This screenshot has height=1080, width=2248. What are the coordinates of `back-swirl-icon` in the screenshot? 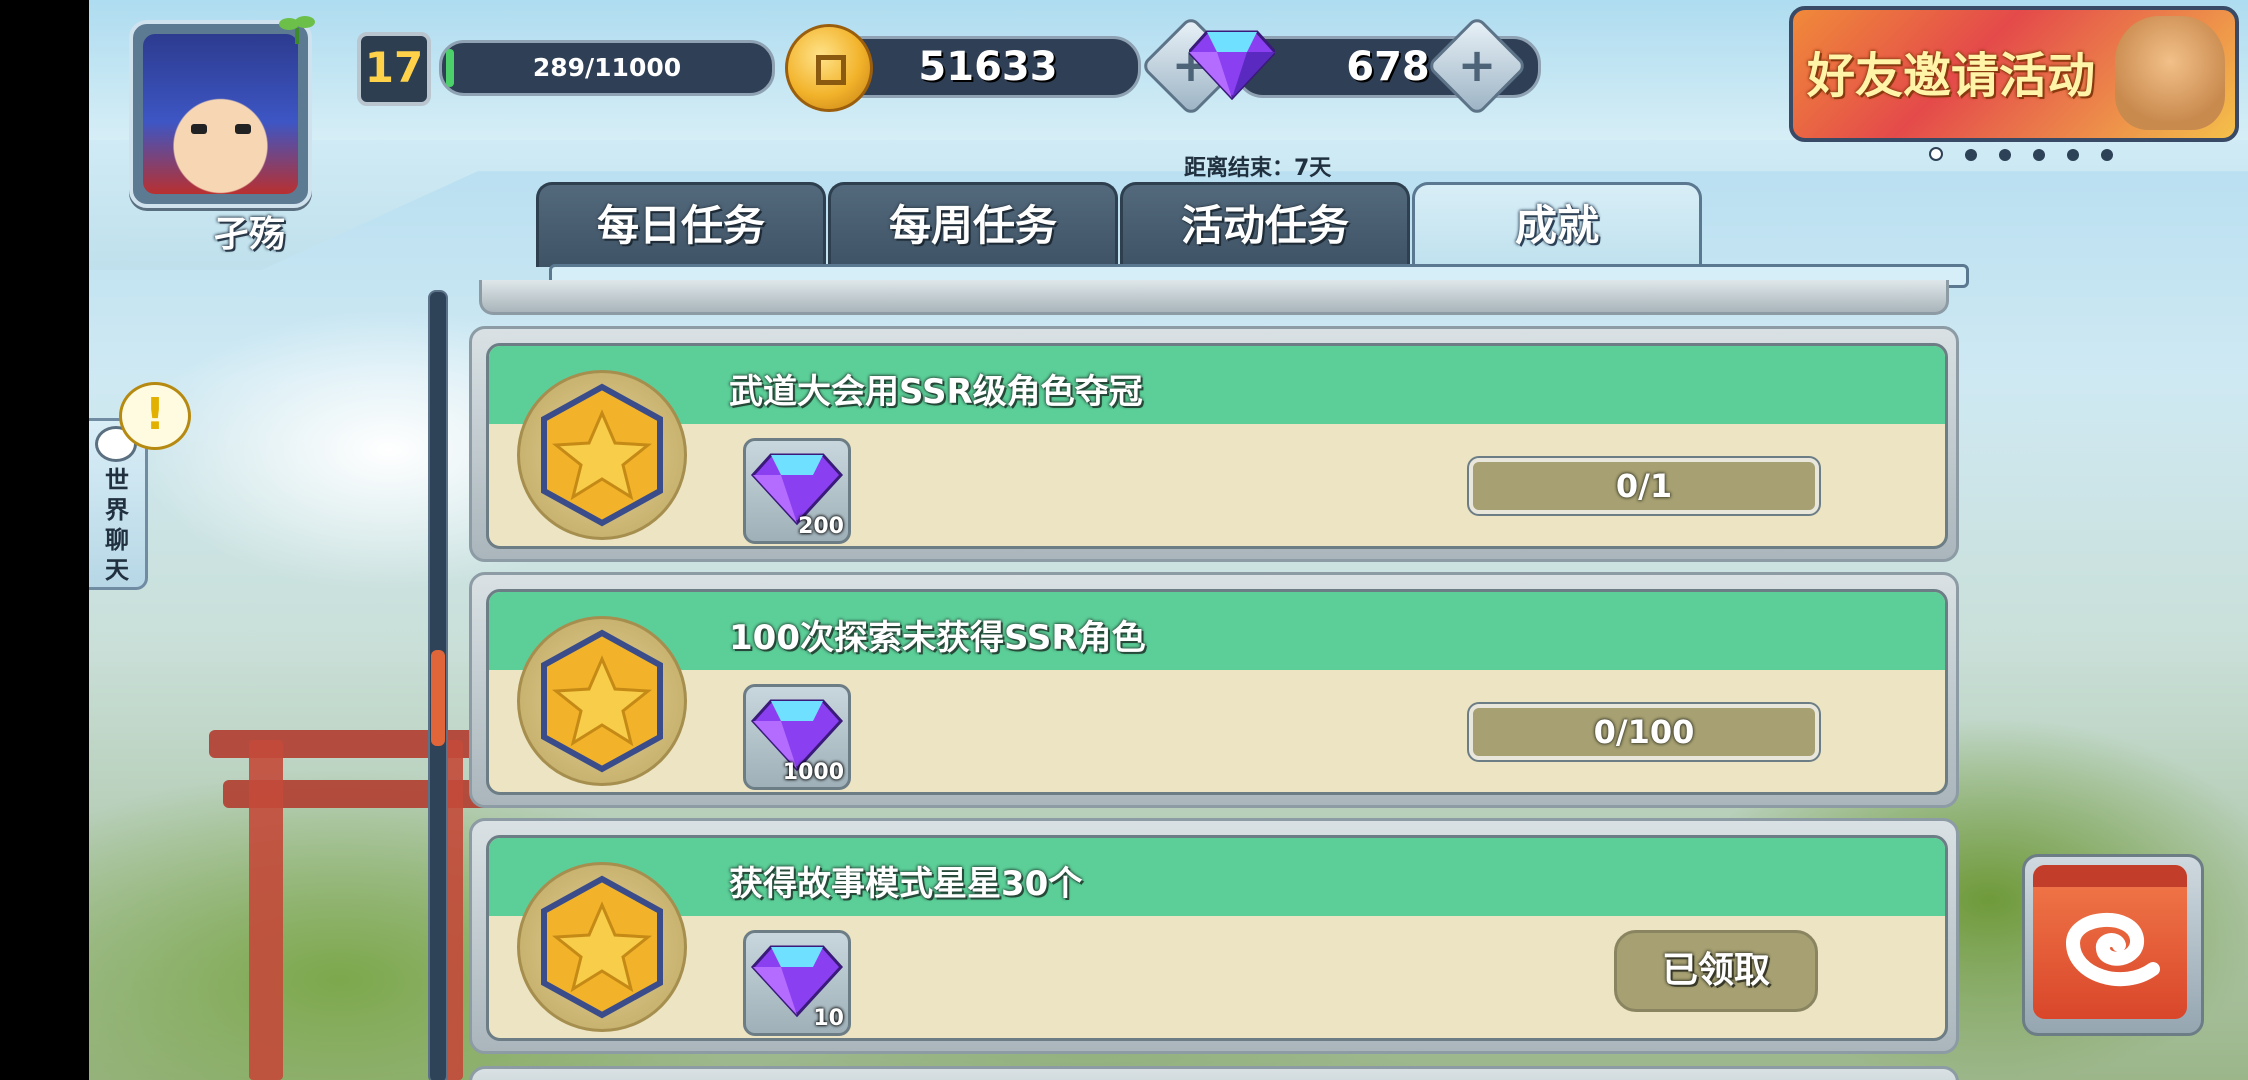 It's located at (2113, 949).